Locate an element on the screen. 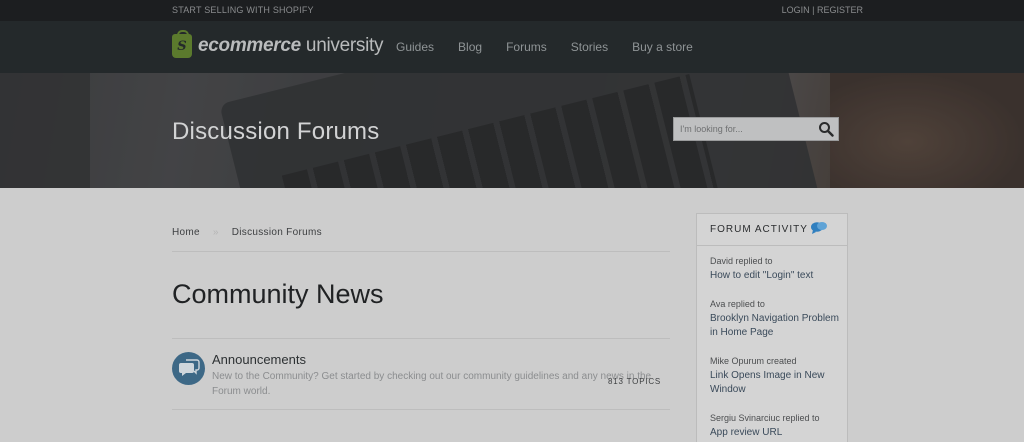  nav-stories: Stories is located at coordinates (589, 47).